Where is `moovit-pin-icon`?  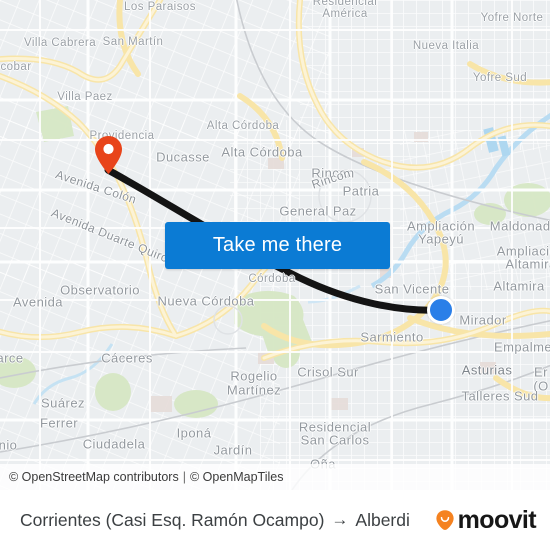
moovit-pin-icon is located at coordinates (445, 520).